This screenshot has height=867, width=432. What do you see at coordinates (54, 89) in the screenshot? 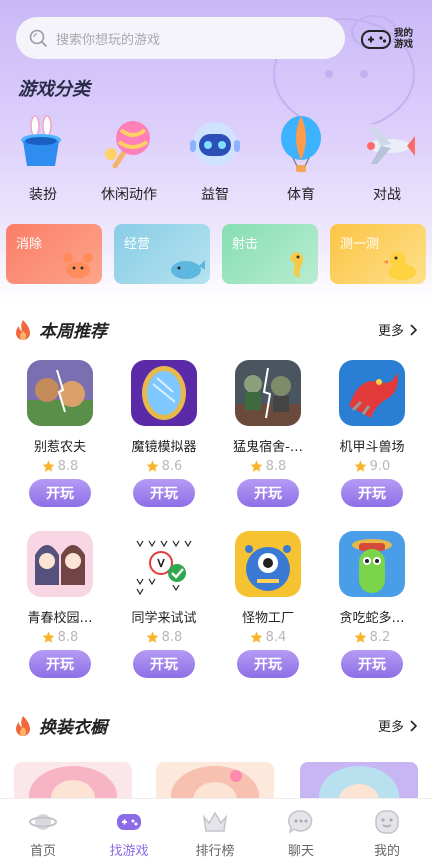
I see `category-section-title: 游戏分类` at bounding box center [54, 89].